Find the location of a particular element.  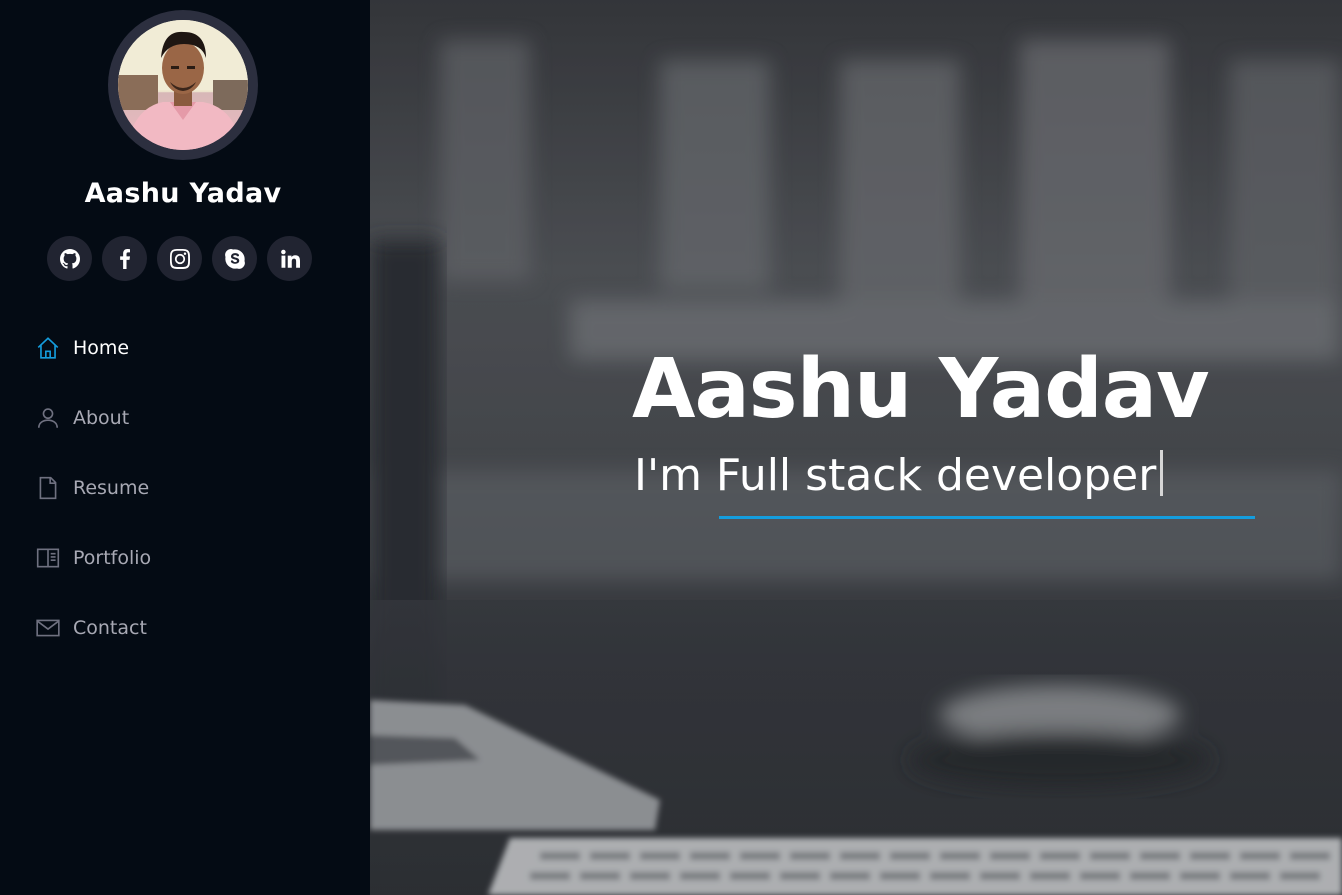

linkedin-icon is located at coordinates (290, 258).